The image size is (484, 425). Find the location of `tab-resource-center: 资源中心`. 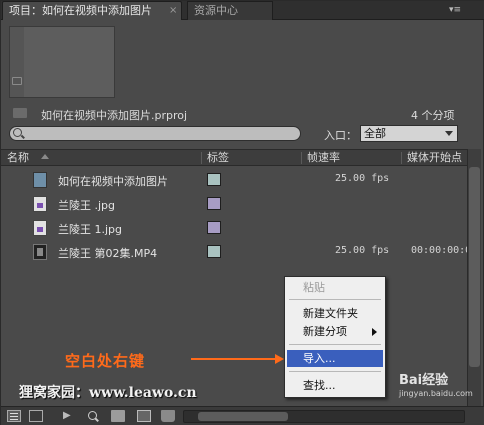

tab-resource-center: 资源中心 is located at coordinates (230, 10).